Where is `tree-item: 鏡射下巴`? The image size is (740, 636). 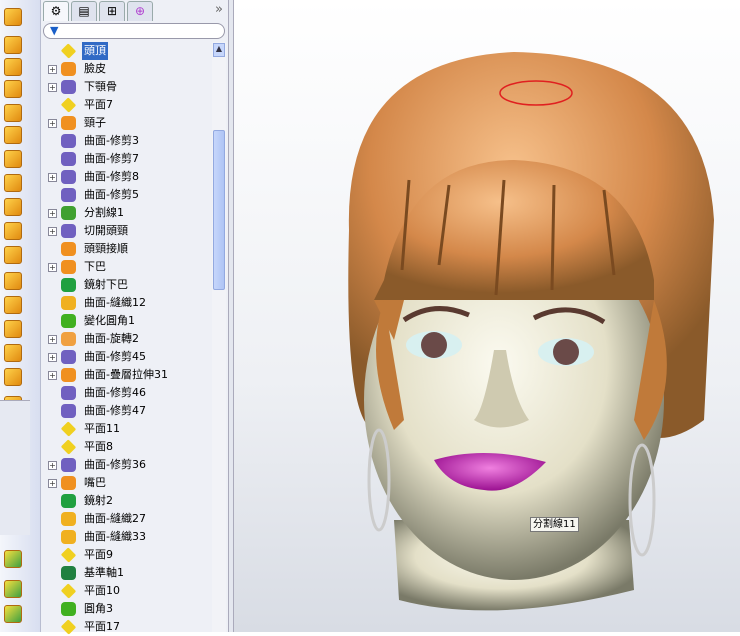
tree-item: 鏡射下巴 is located at coordinates (126, 285).